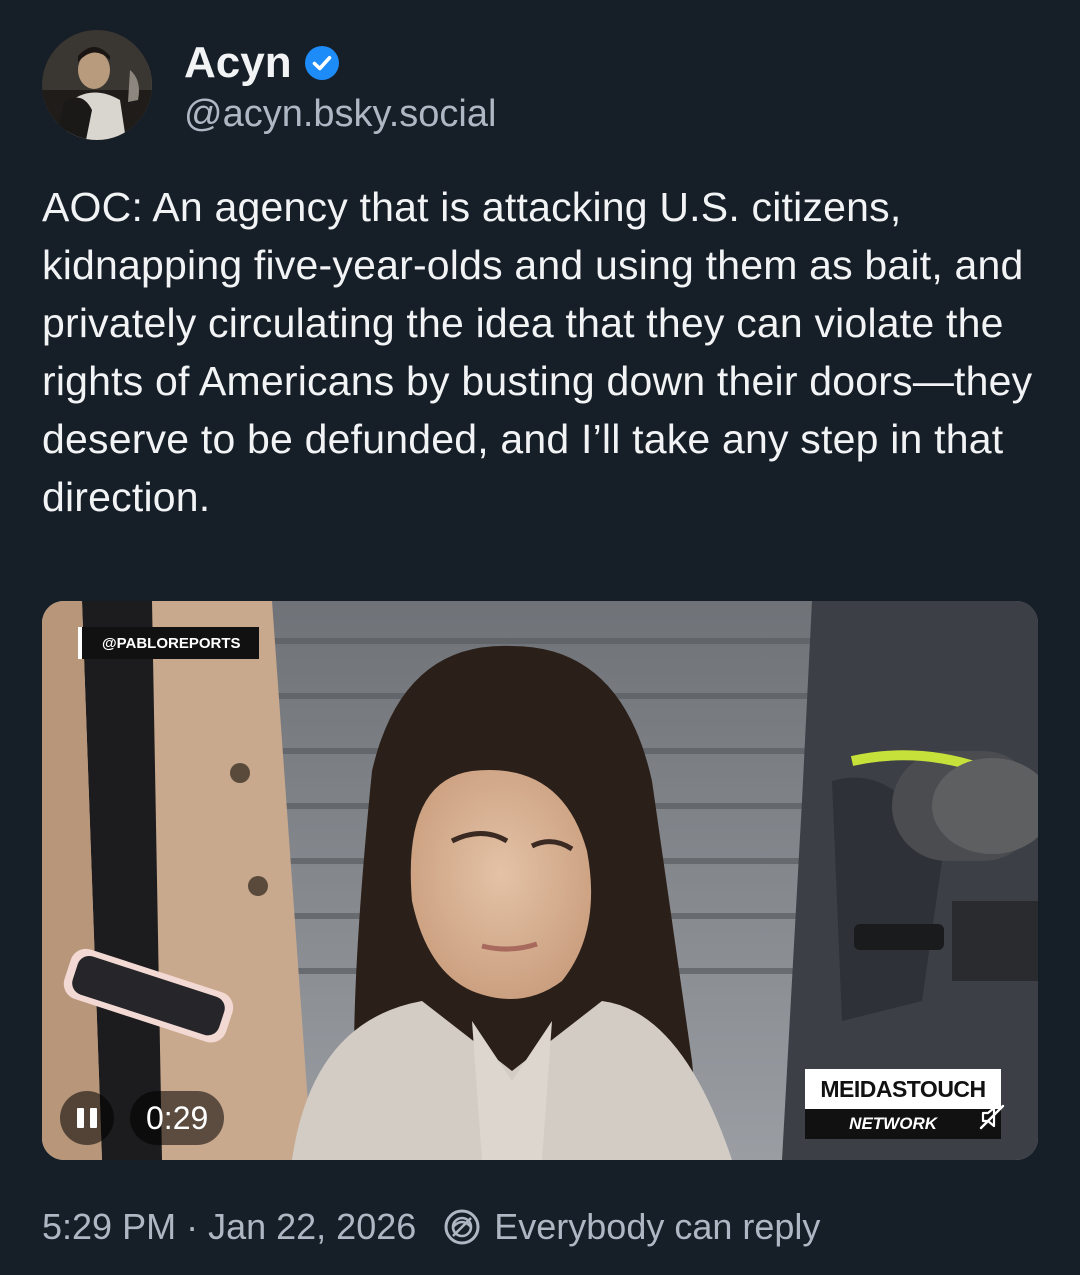  Describe the element at coordinates (657, 1227) in the screenshot. I see `reply-setting-label: Everybody can reply` at that location.